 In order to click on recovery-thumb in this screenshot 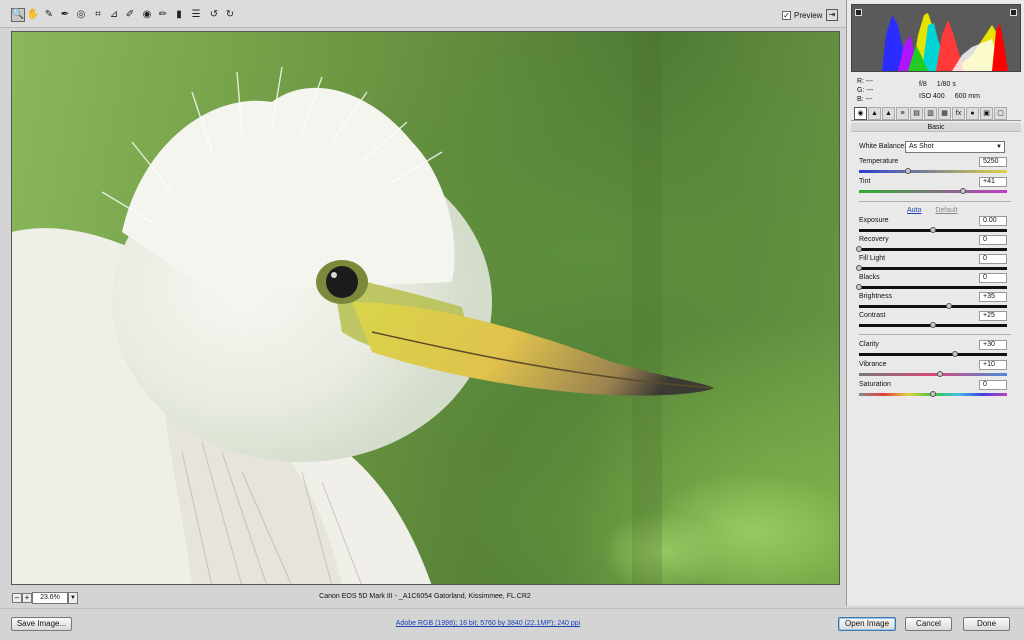, I will do `click(859, 249)`.